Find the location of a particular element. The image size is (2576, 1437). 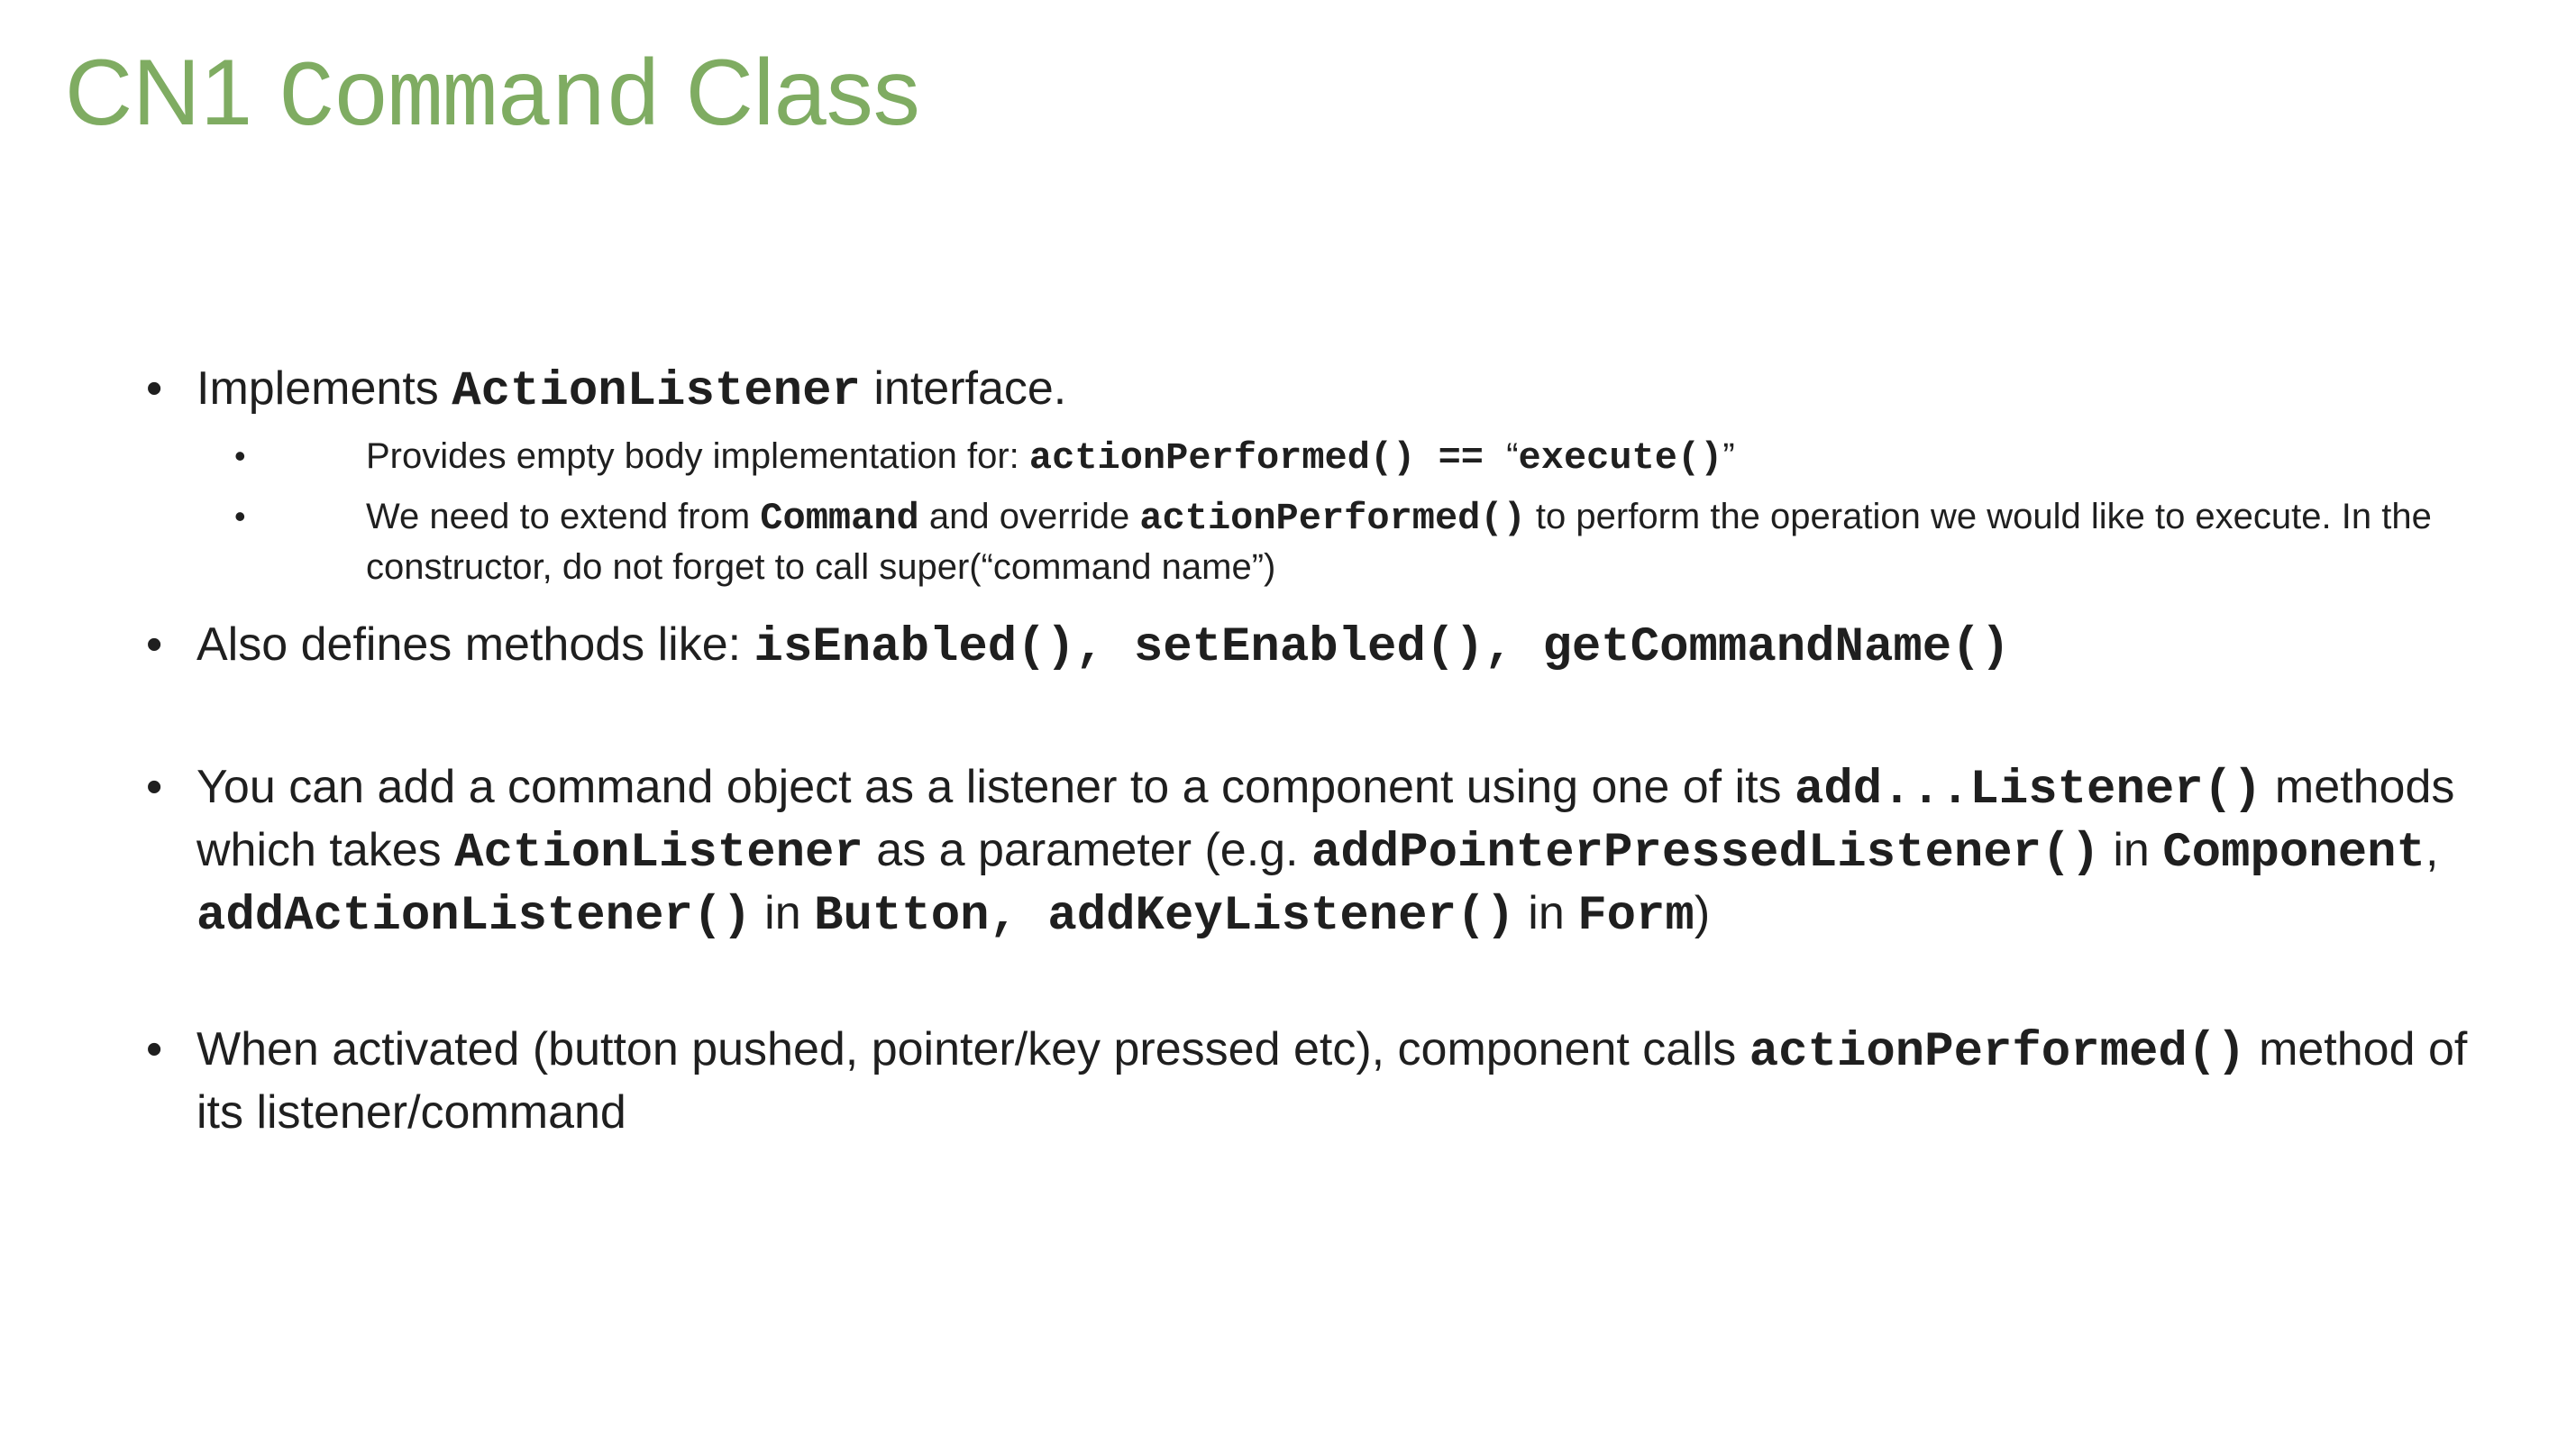

code-run: addPointerPressedListener() is located at coordinates (1705, 854).